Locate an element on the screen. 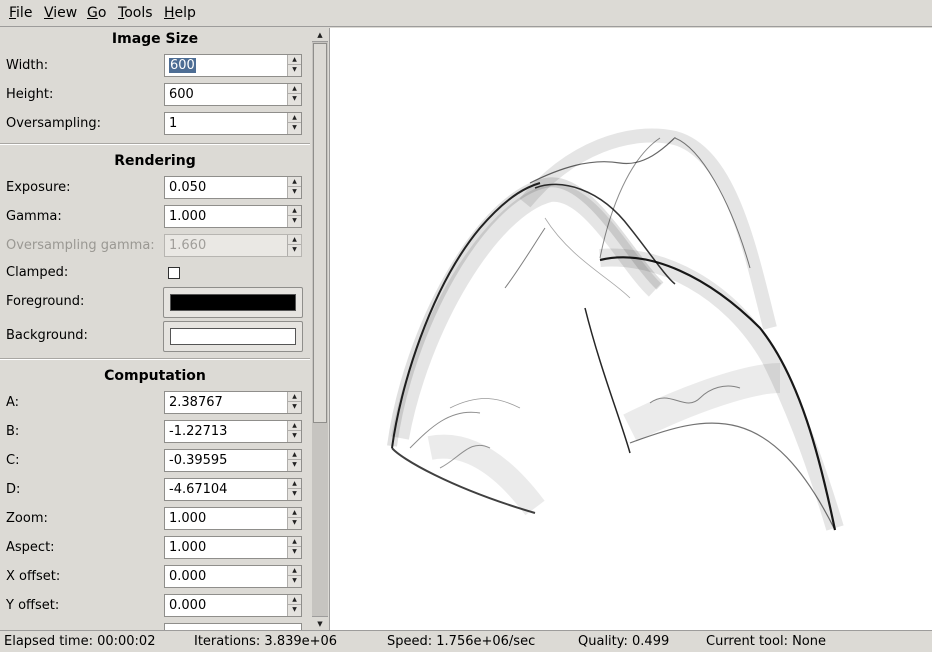 The width and height of the screenshot is (932, 652). b-label: B: is located at coordinates (13, 431).